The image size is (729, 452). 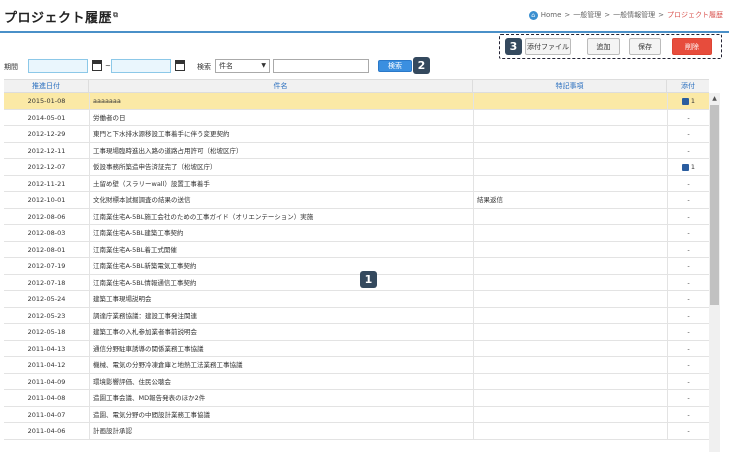 What do you see at coordinates (356, 348) in the screenshot?
I see `table-row: 2011-04-13 通信分野駐車誘導の関係業務工事協議 -` at bounding box center [356, 348].